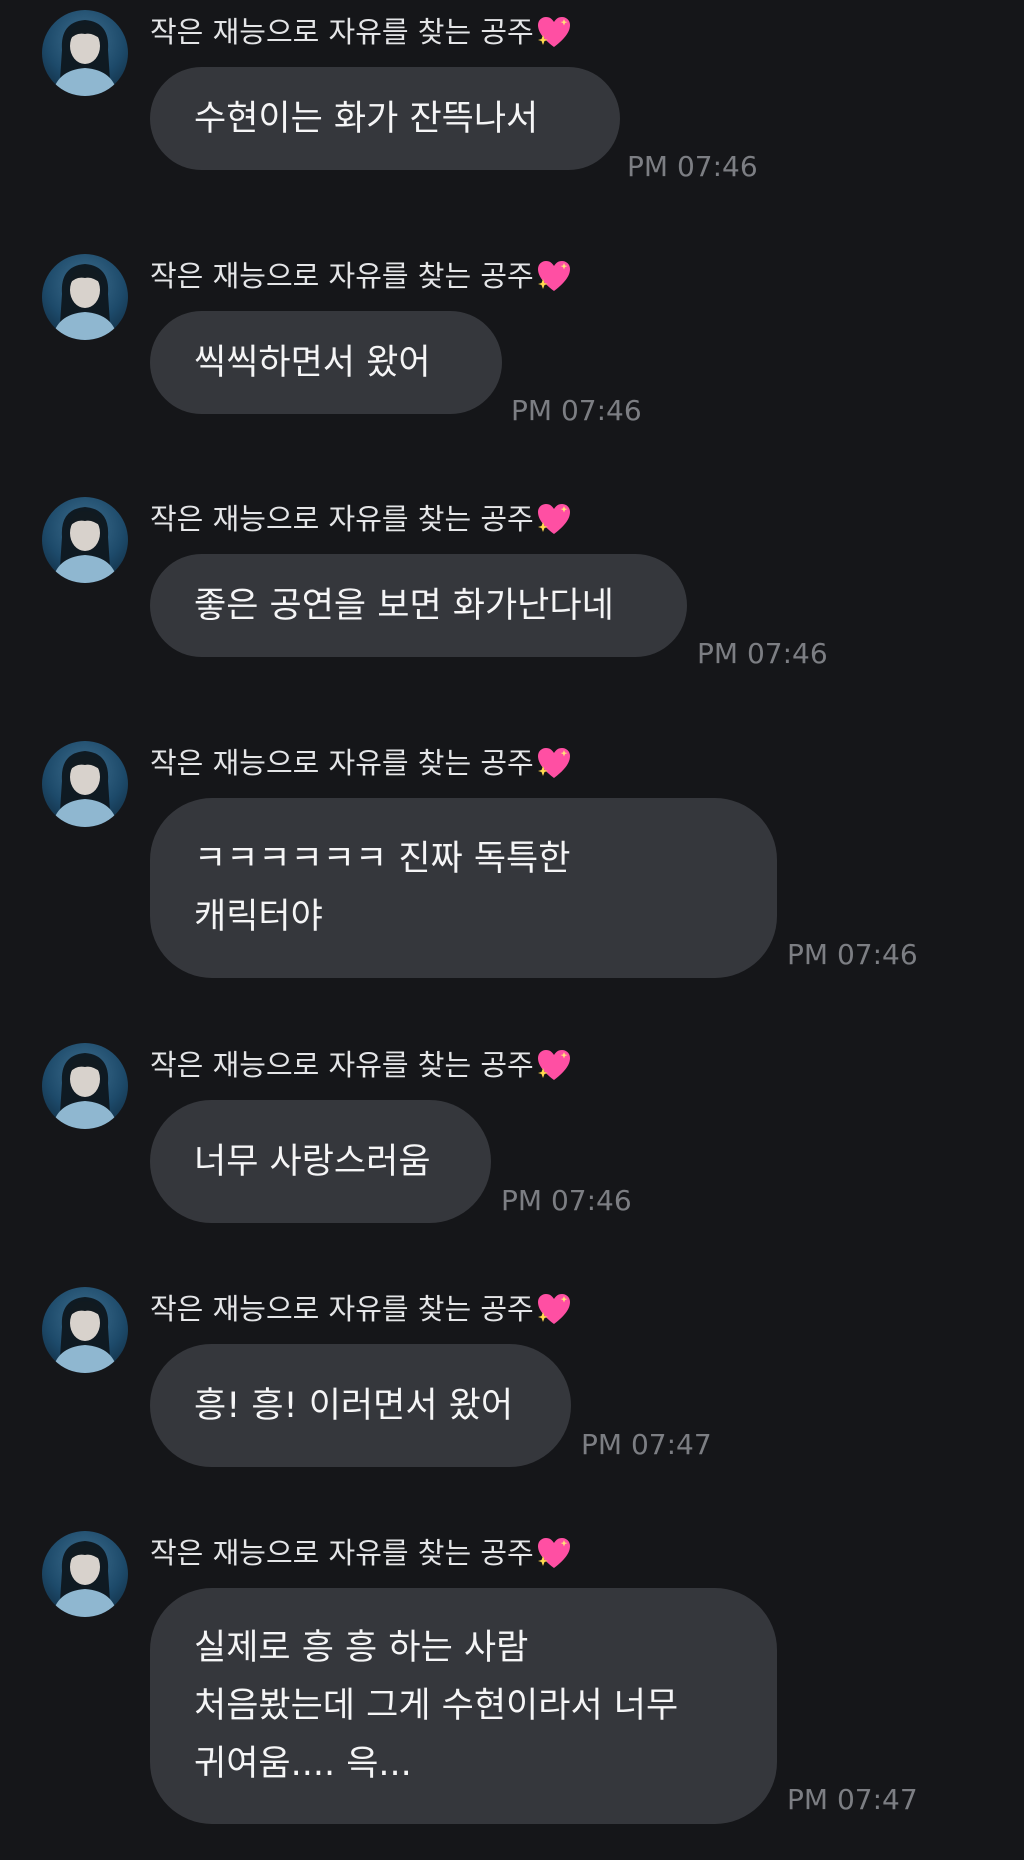 The width and height of the screenshot is (1024, 1860). I want to click on message-bubble: 씩씩하면서 왔어, so click(326, 362).